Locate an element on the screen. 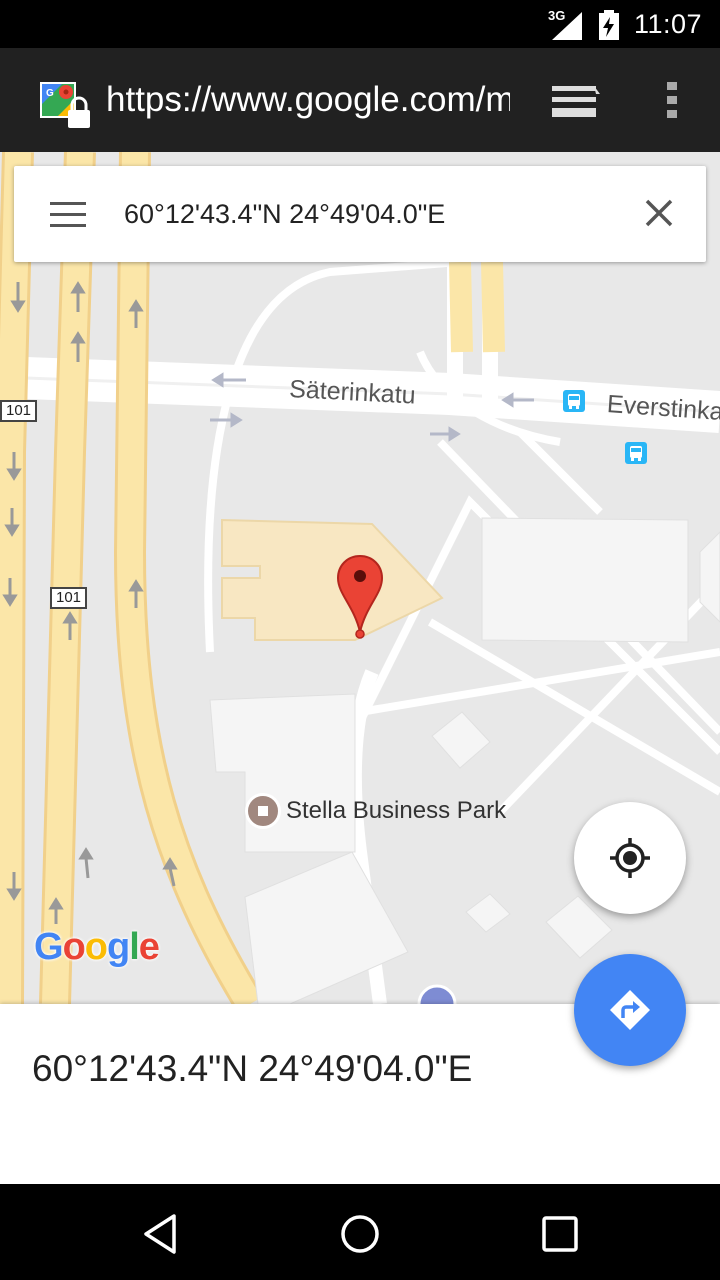 This screenshot has height=1280, width=720. browser-toolbar: G https://www.google.com/maps is located at coordinates (360, 100).